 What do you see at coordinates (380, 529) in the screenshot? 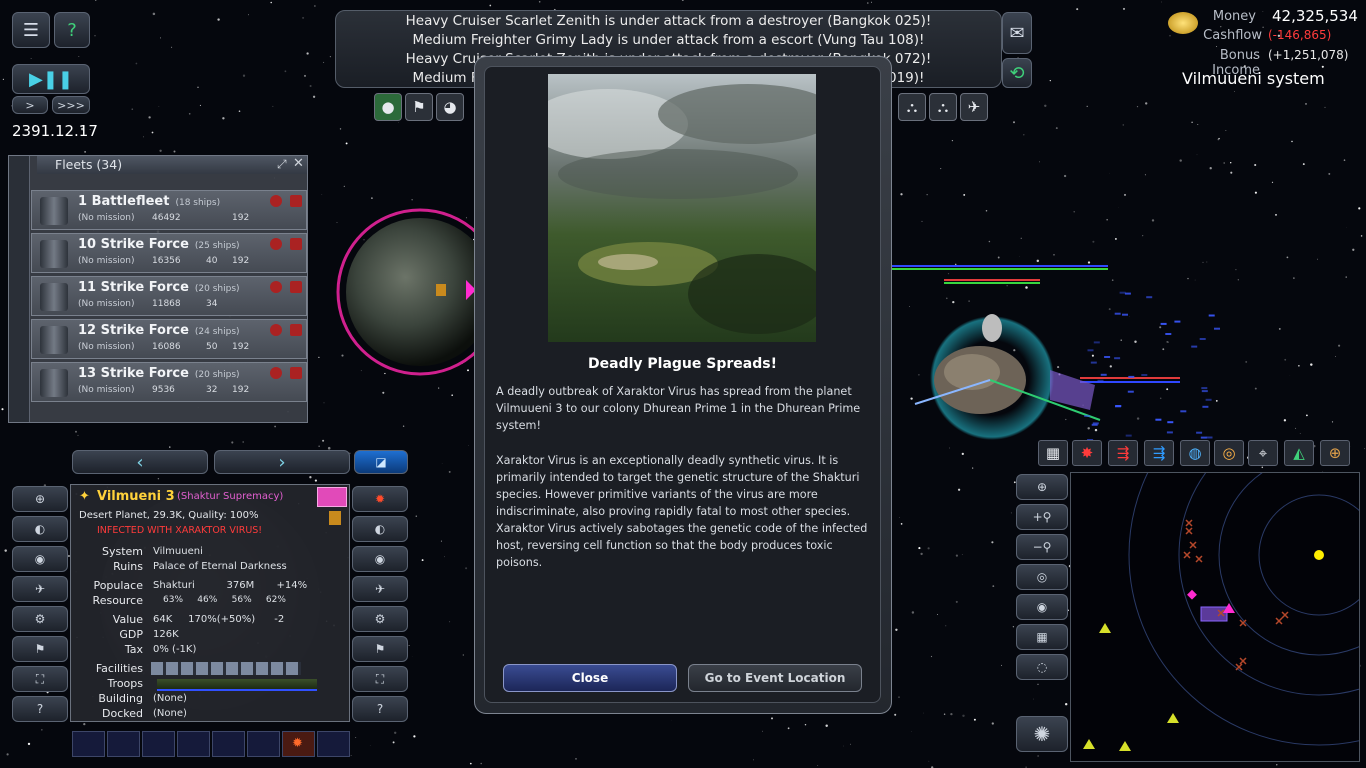
I see `planets-list-right-button: ◐` at bounding box center [380, 529].